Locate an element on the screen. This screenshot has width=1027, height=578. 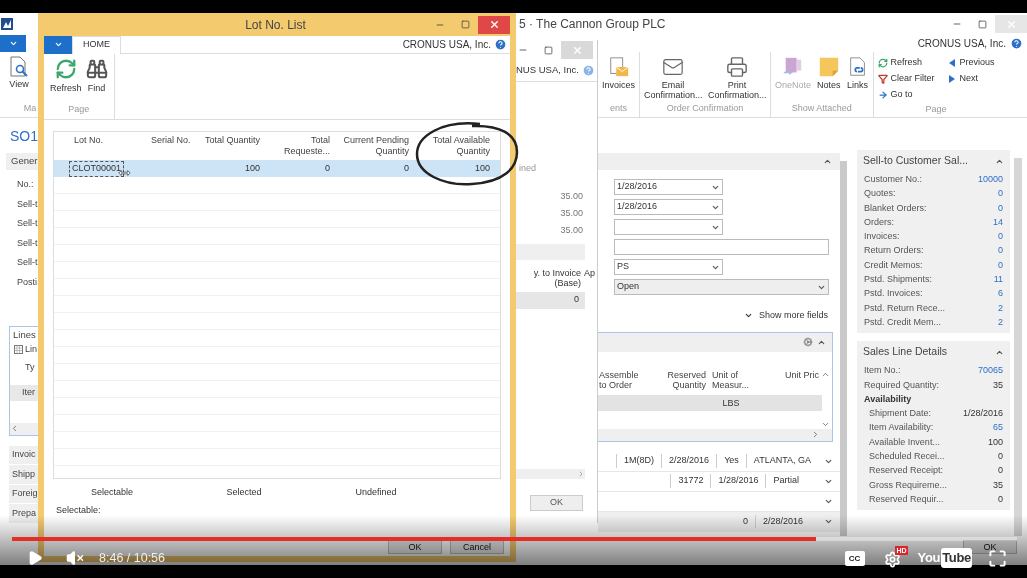
factbox-link: 11 is located at coordinates (998, 279).